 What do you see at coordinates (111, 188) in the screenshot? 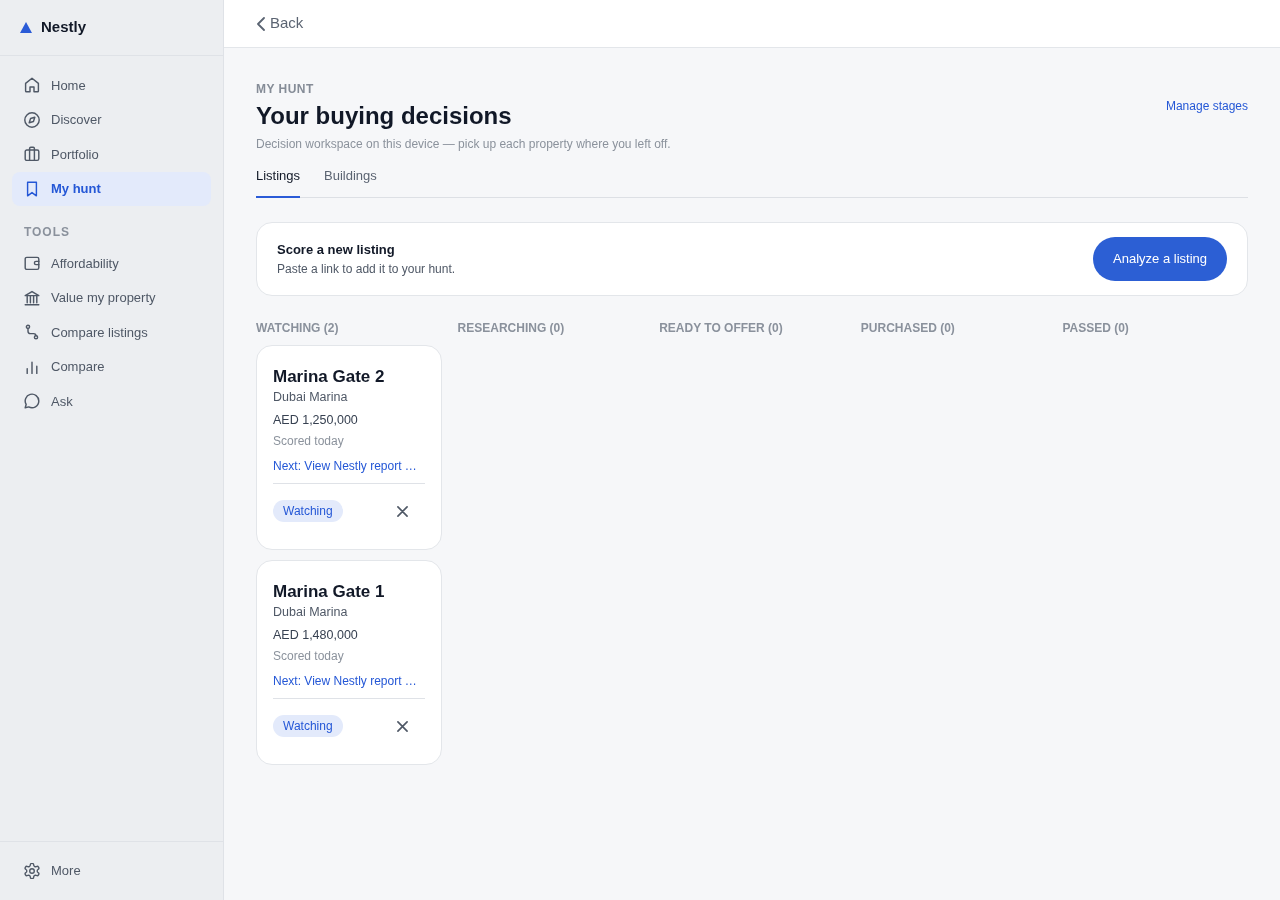
I see `nav-item: My hunt` at bounding box center [111, 188].